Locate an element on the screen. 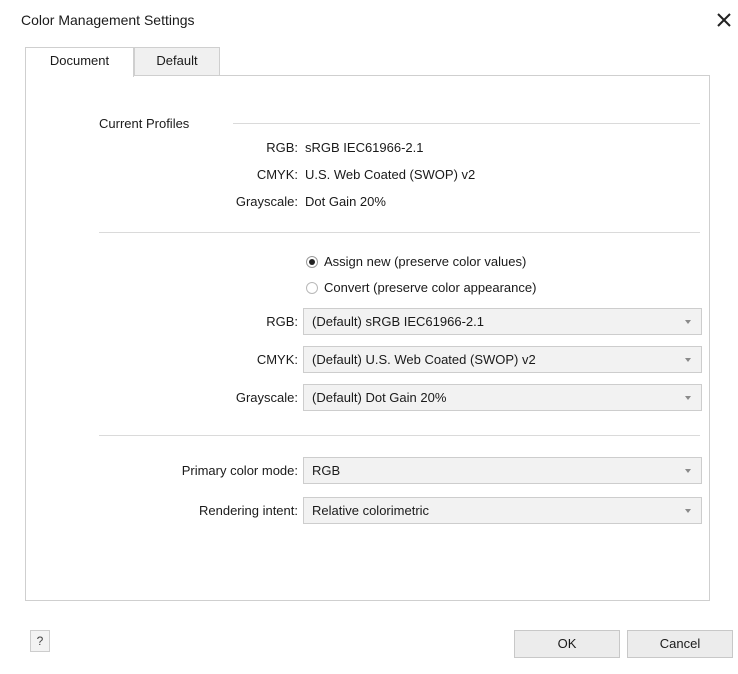 The height and width of the screenshot is (674, 738). convert-option: Convert (preserve color appearance) is located at coordinates (421, 289).